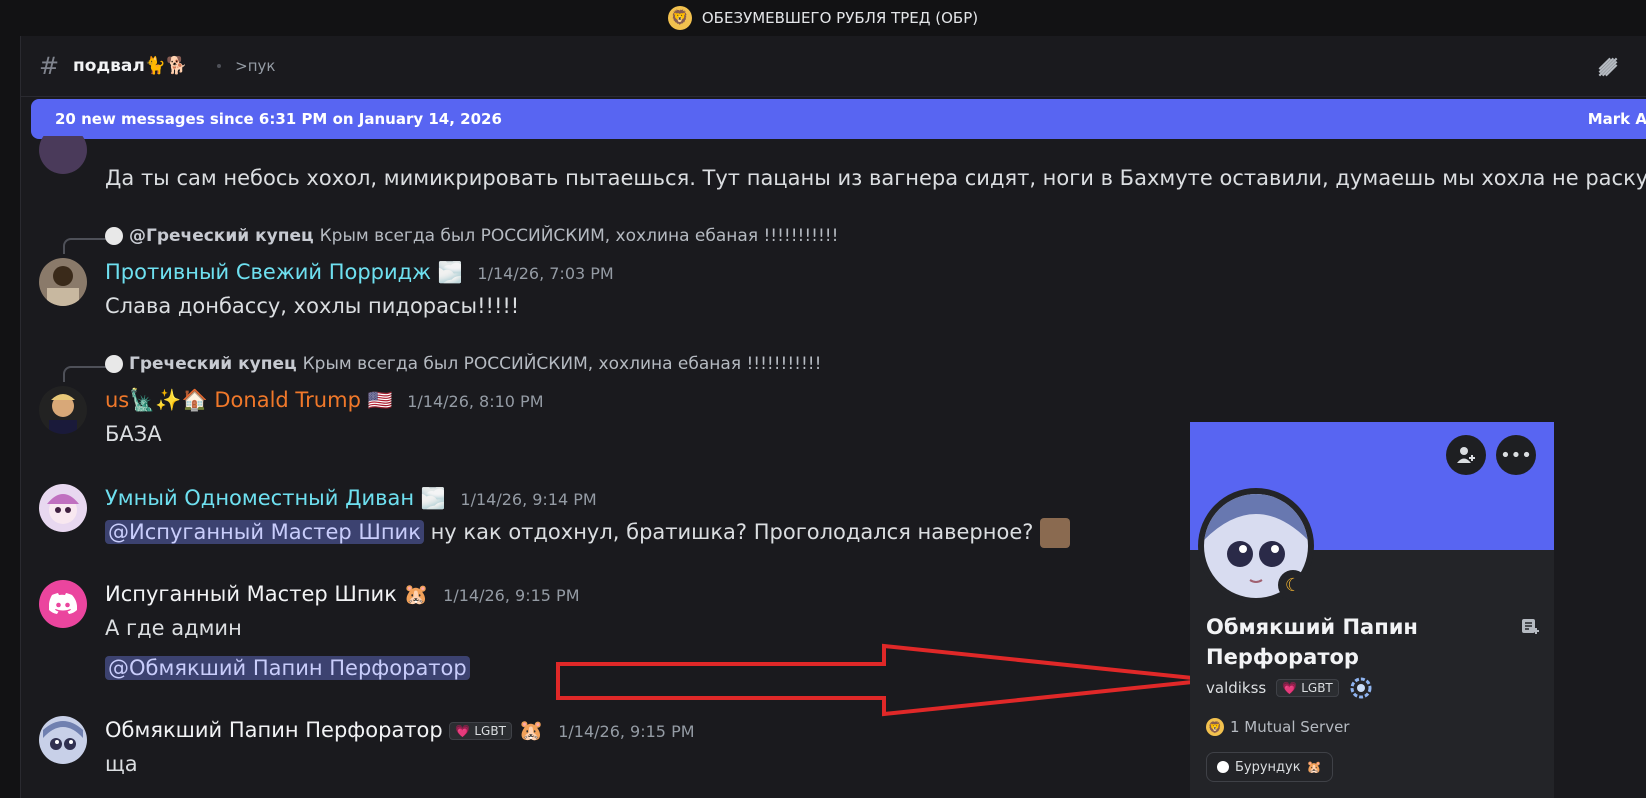  Describe the element at coordinates (1293, 585) in the screenshot. I see `idle-status-icon: ☾` at that location.